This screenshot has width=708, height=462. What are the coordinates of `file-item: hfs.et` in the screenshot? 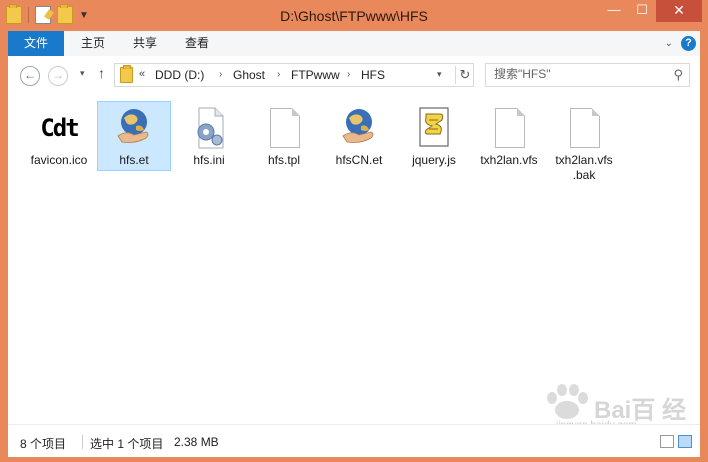 It's located at (134, 136).